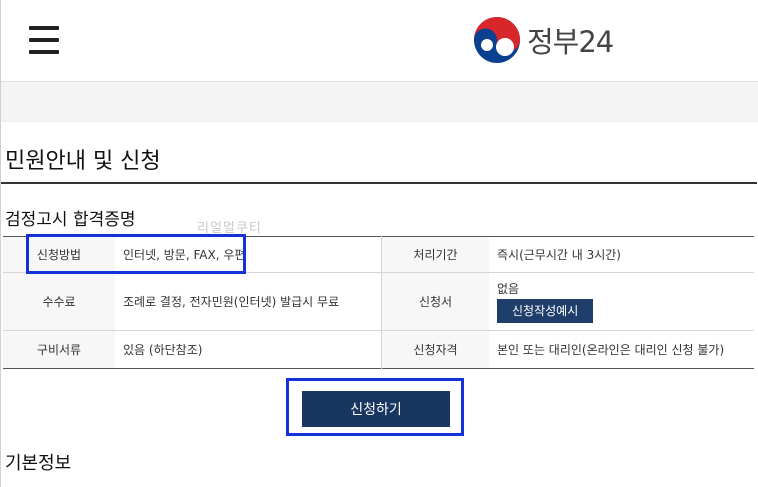 The height and width of the screenshot is (487, 758). What do you see at coordinates (379, 102) in the screenshot?
I see `sub-navigation-band` at bounding box center [379, 102].